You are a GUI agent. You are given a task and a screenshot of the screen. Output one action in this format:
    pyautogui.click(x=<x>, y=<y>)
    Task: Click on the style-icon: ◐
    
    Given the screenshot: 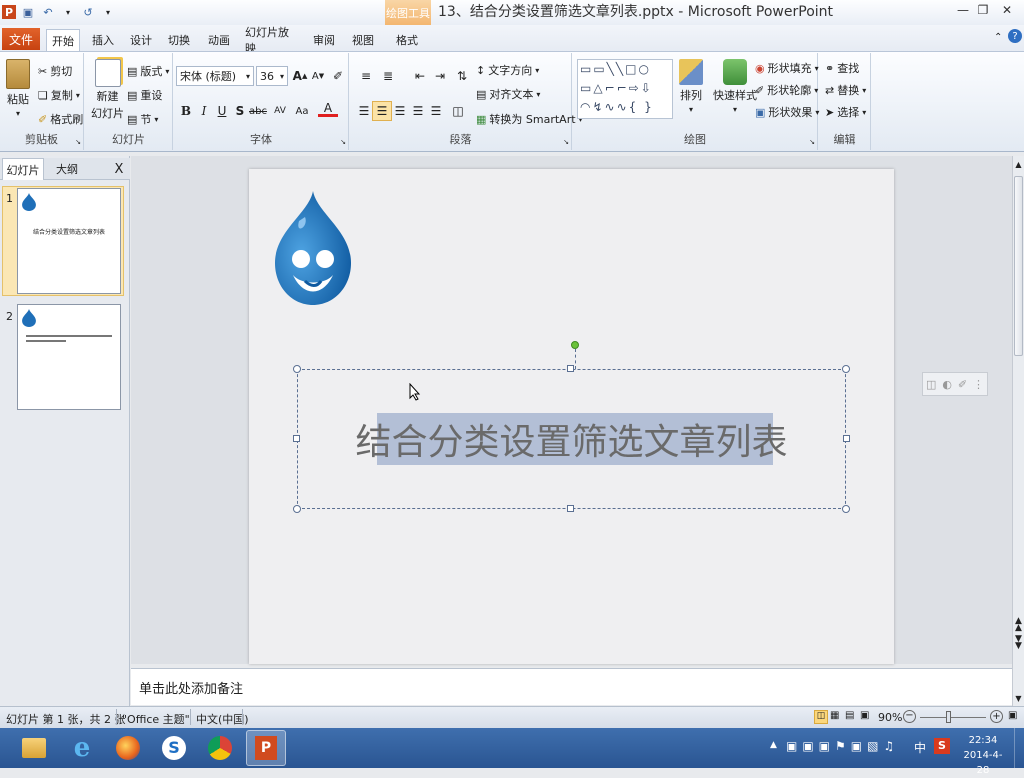 What is the action you would take?
    pyautogui.click(x=947, y=384)
    